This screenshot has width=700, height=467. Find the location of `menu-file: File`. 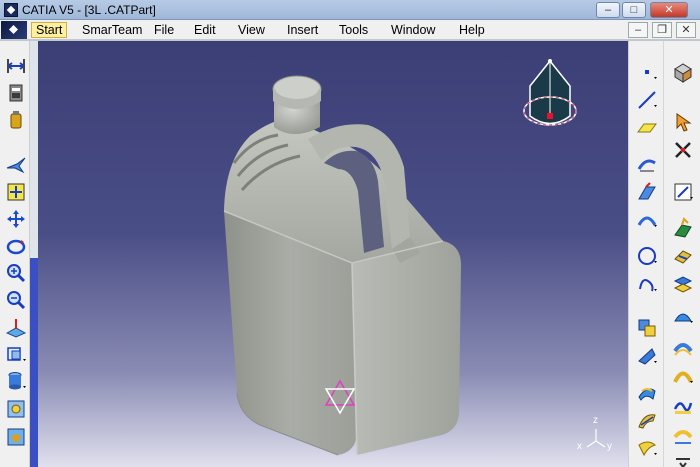

menu-file: File is located at coordinates (164, 30).